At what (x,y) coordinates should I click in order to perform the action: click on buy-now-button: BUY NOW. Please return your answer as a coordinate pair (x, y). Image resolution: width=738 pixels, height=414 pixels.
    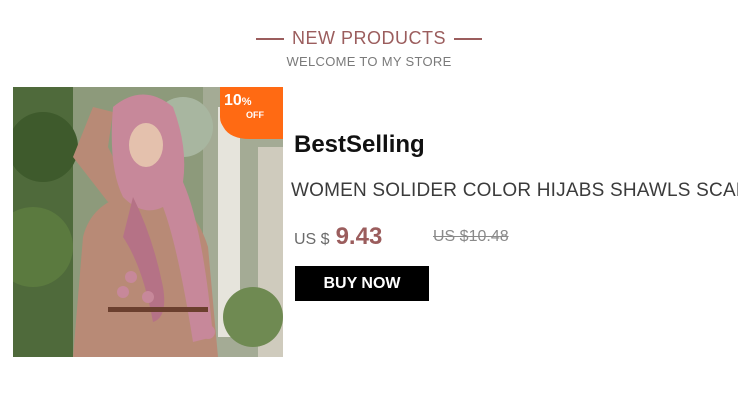
    Looking at the image, I should click on (362, 283).